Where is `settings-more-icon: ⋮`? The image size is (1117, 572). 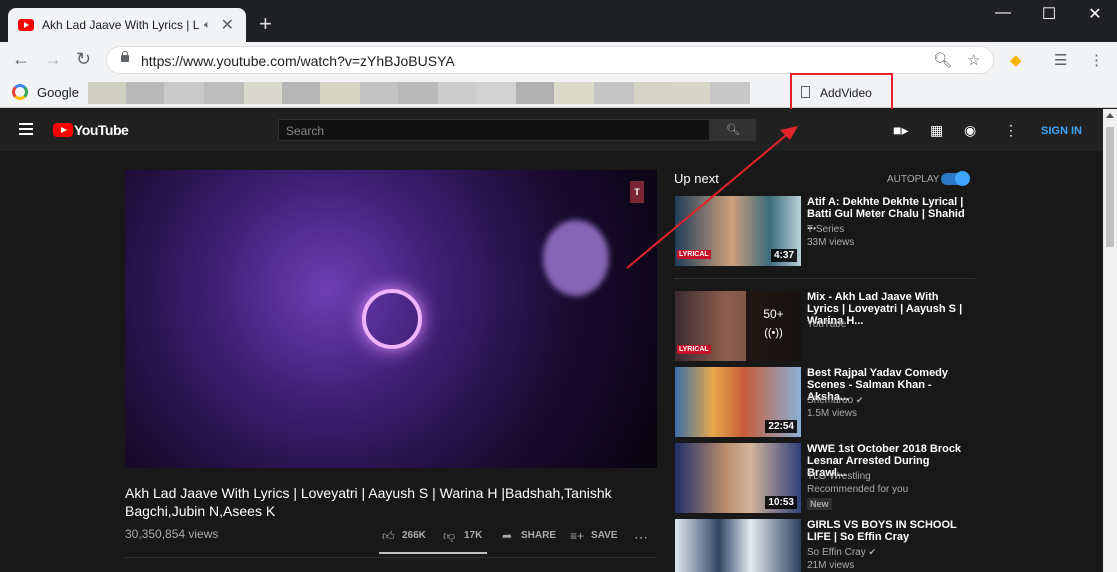
settings-more-icon: ⋮ is located at coordinates (1011, 130).